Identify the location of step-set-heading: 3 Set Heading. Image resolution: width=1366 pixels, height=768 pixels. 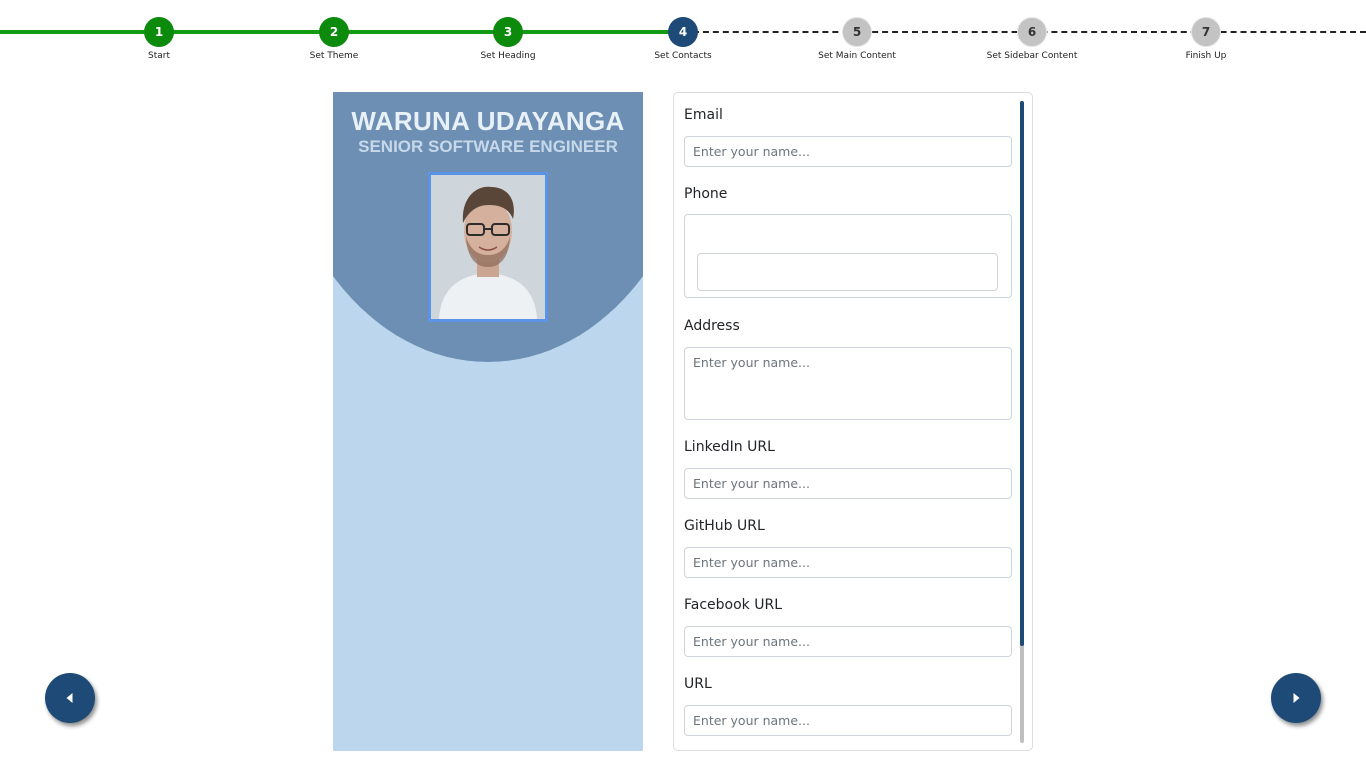
(508, 39).